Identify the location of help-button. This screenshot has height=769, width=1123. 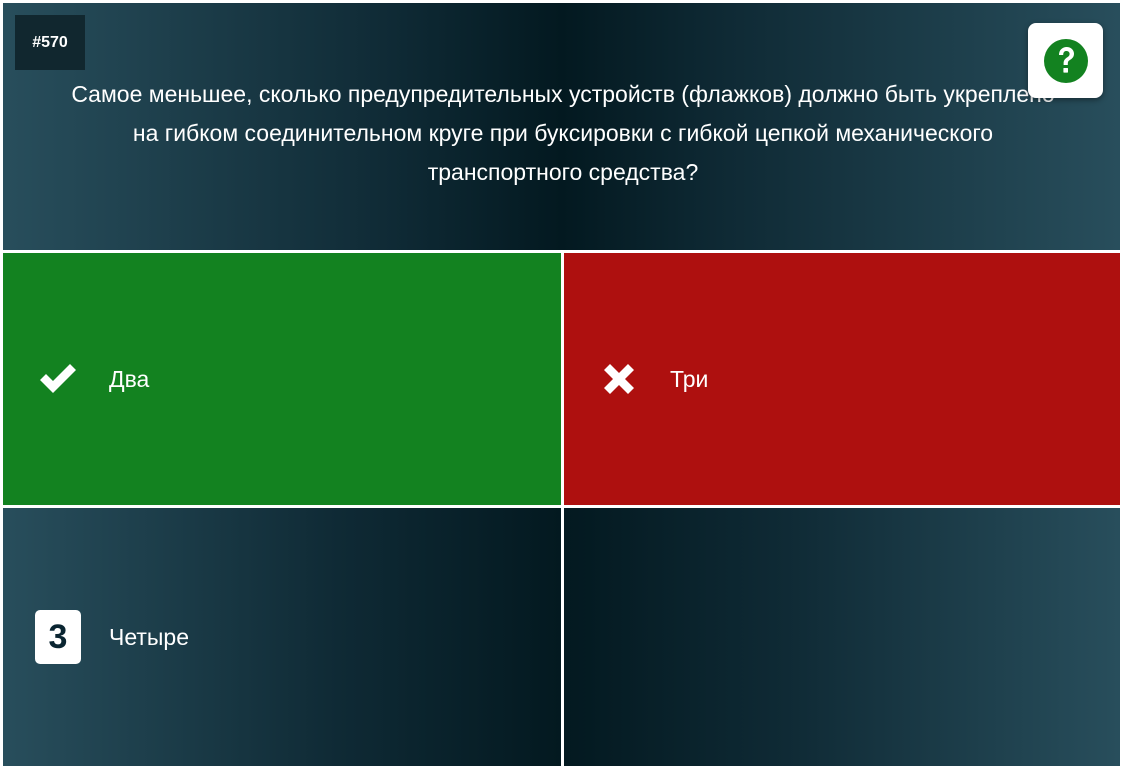
(1065, 60).